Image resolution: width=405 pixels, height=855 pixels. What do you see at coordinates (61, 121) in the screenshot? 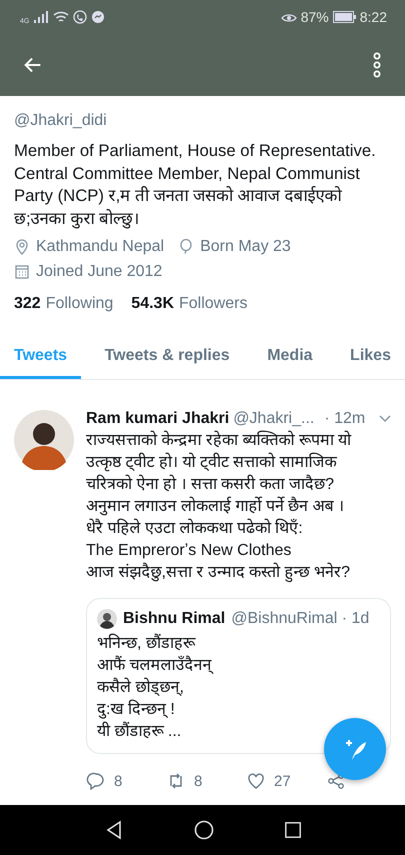
I see `profile-handle: @Jhakri_didi` at bounding box center [61, 121].